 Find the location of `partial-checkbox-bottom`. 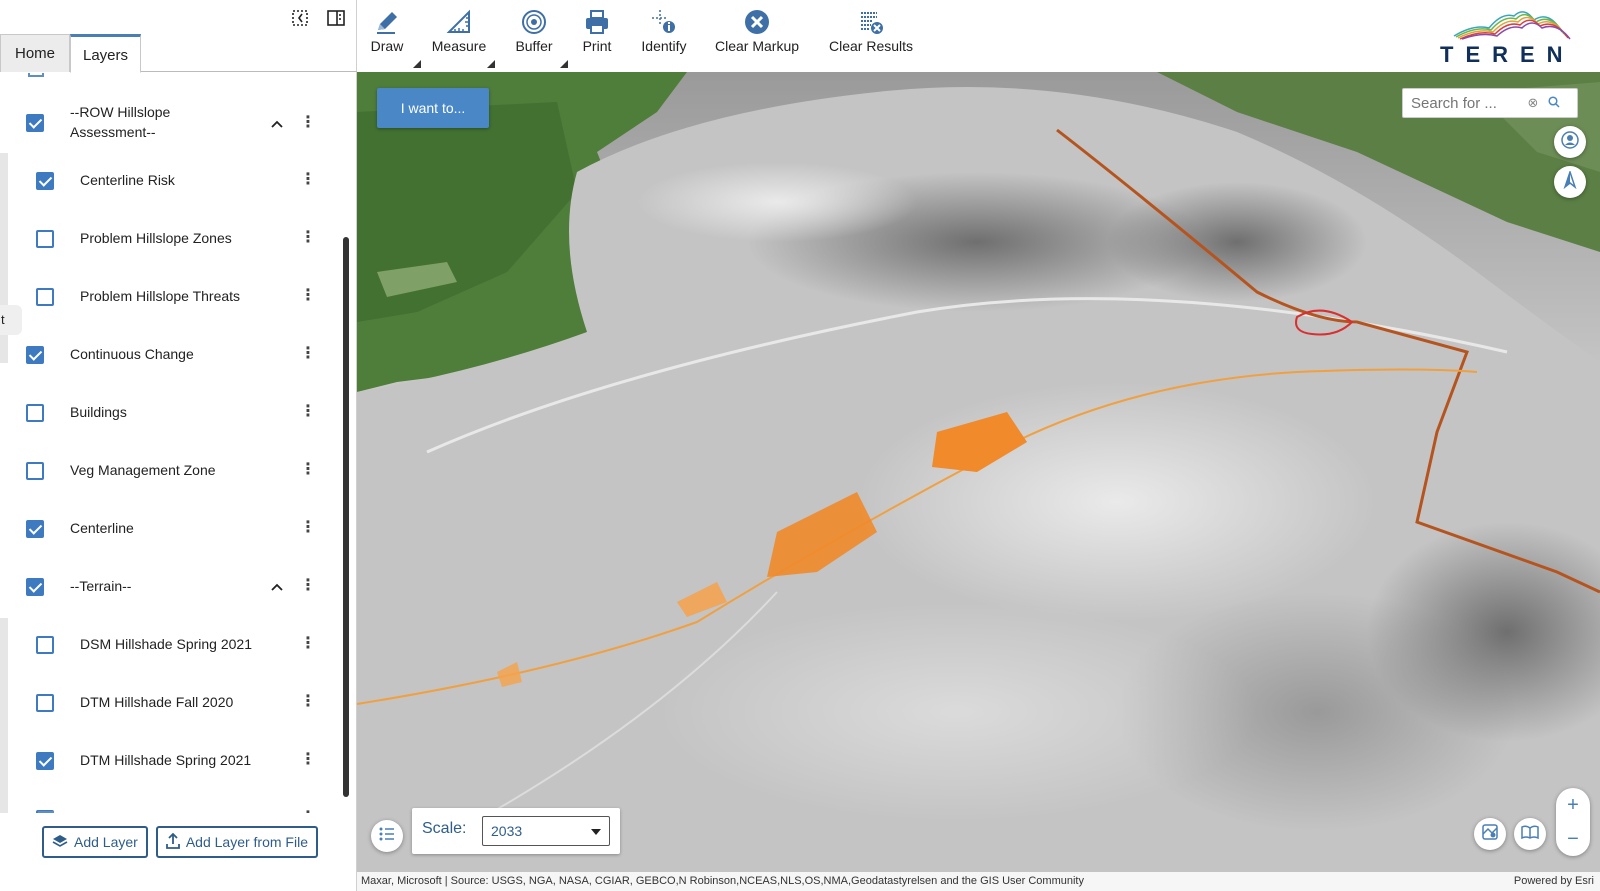

partial-checkbox-bottom is located at coordinates (46, 812).